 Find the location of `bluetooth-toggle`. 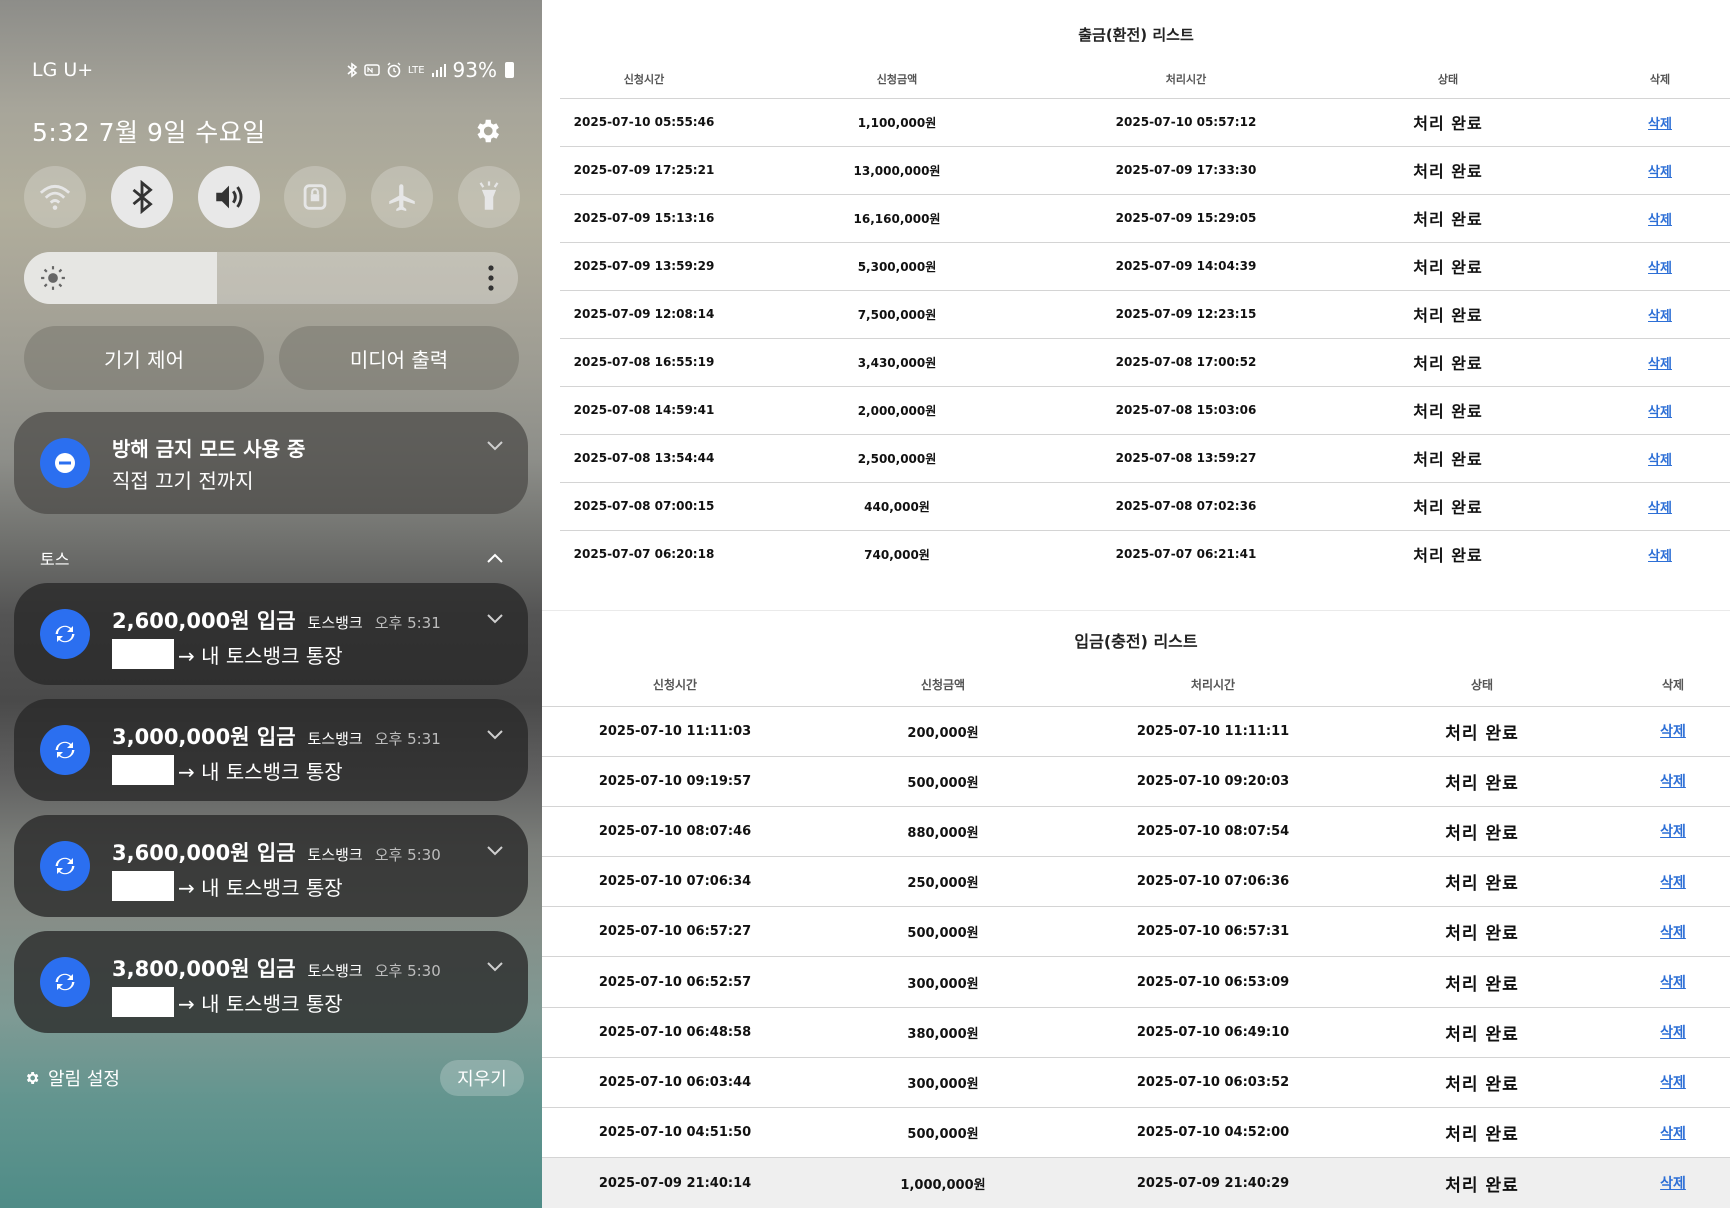

bluetooth-toggle is located at coordinates (141, 197).